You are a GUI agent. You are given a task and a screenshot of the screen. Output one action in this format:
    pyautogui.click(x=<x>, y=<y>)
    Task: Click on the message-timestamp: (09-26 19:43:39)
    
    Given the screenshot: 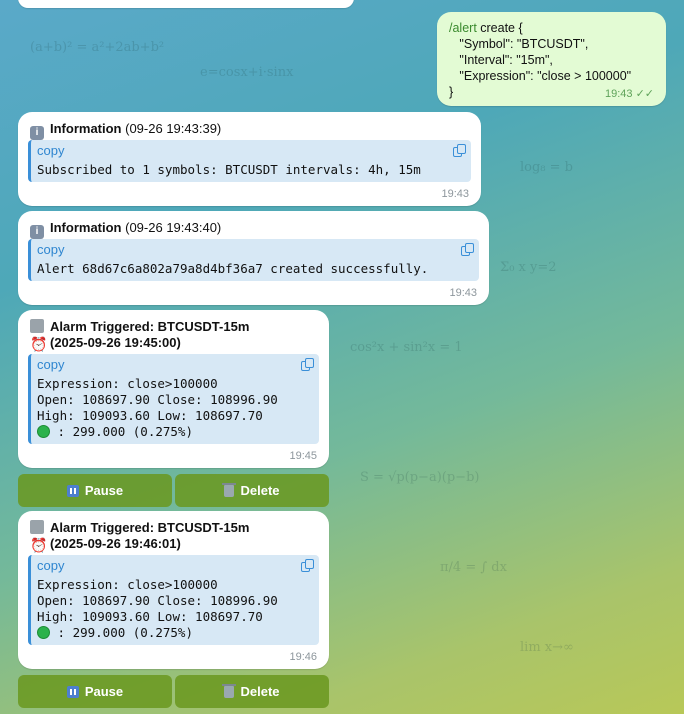 What is the action you would take?
    pyautogui.click(x=173, y=128)
    